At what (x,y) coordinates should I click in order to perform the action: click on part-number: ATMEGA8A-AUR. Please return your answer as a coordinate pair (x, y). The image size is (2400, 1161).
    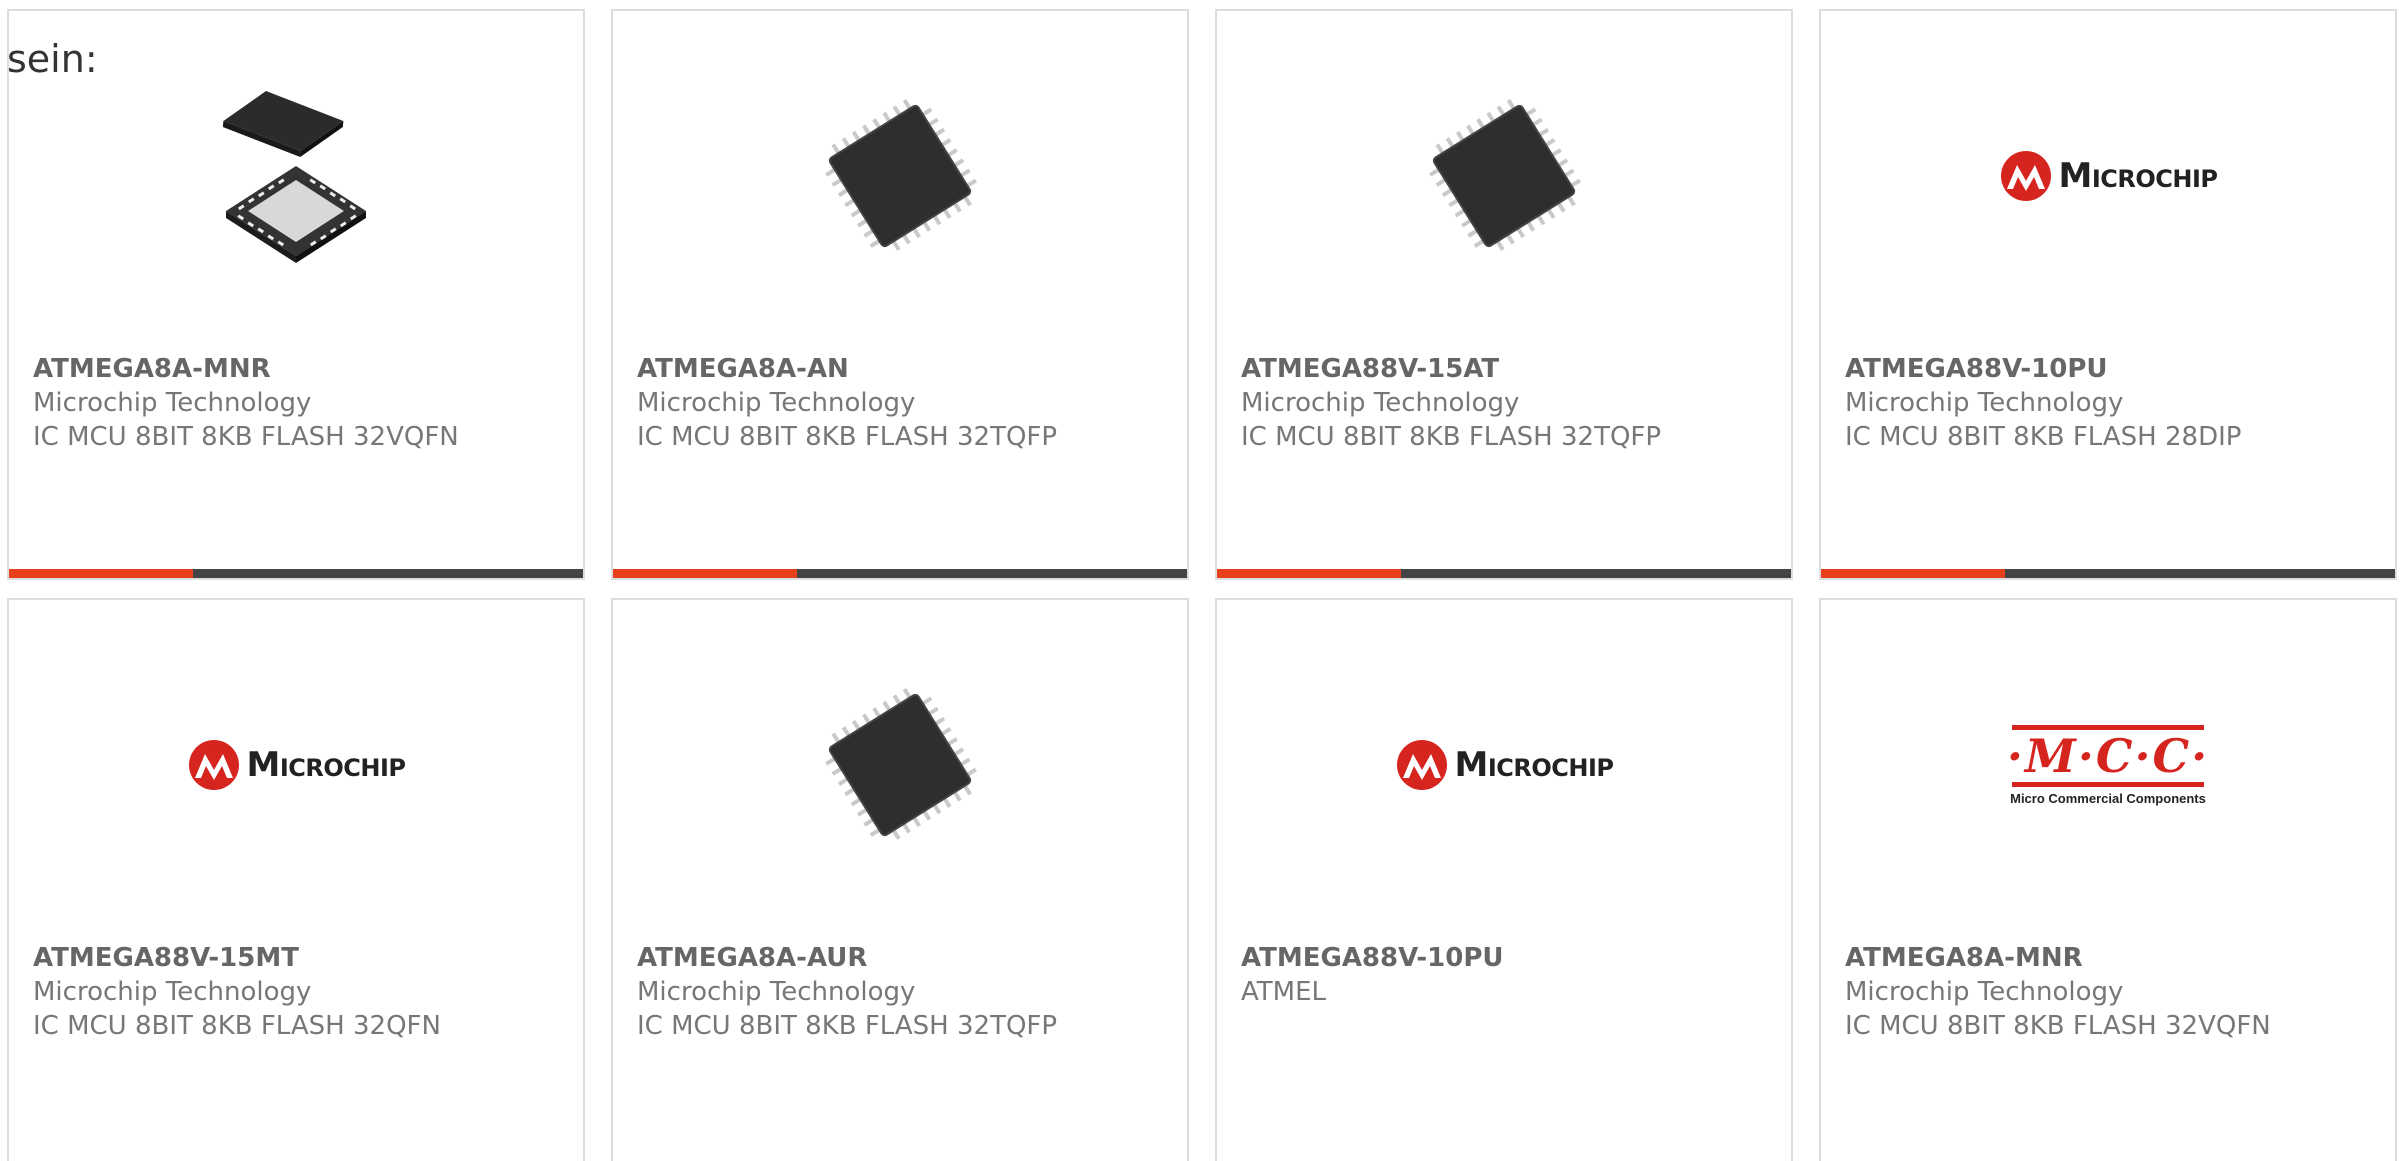
    Looking at the image, I should click on (907, 958).